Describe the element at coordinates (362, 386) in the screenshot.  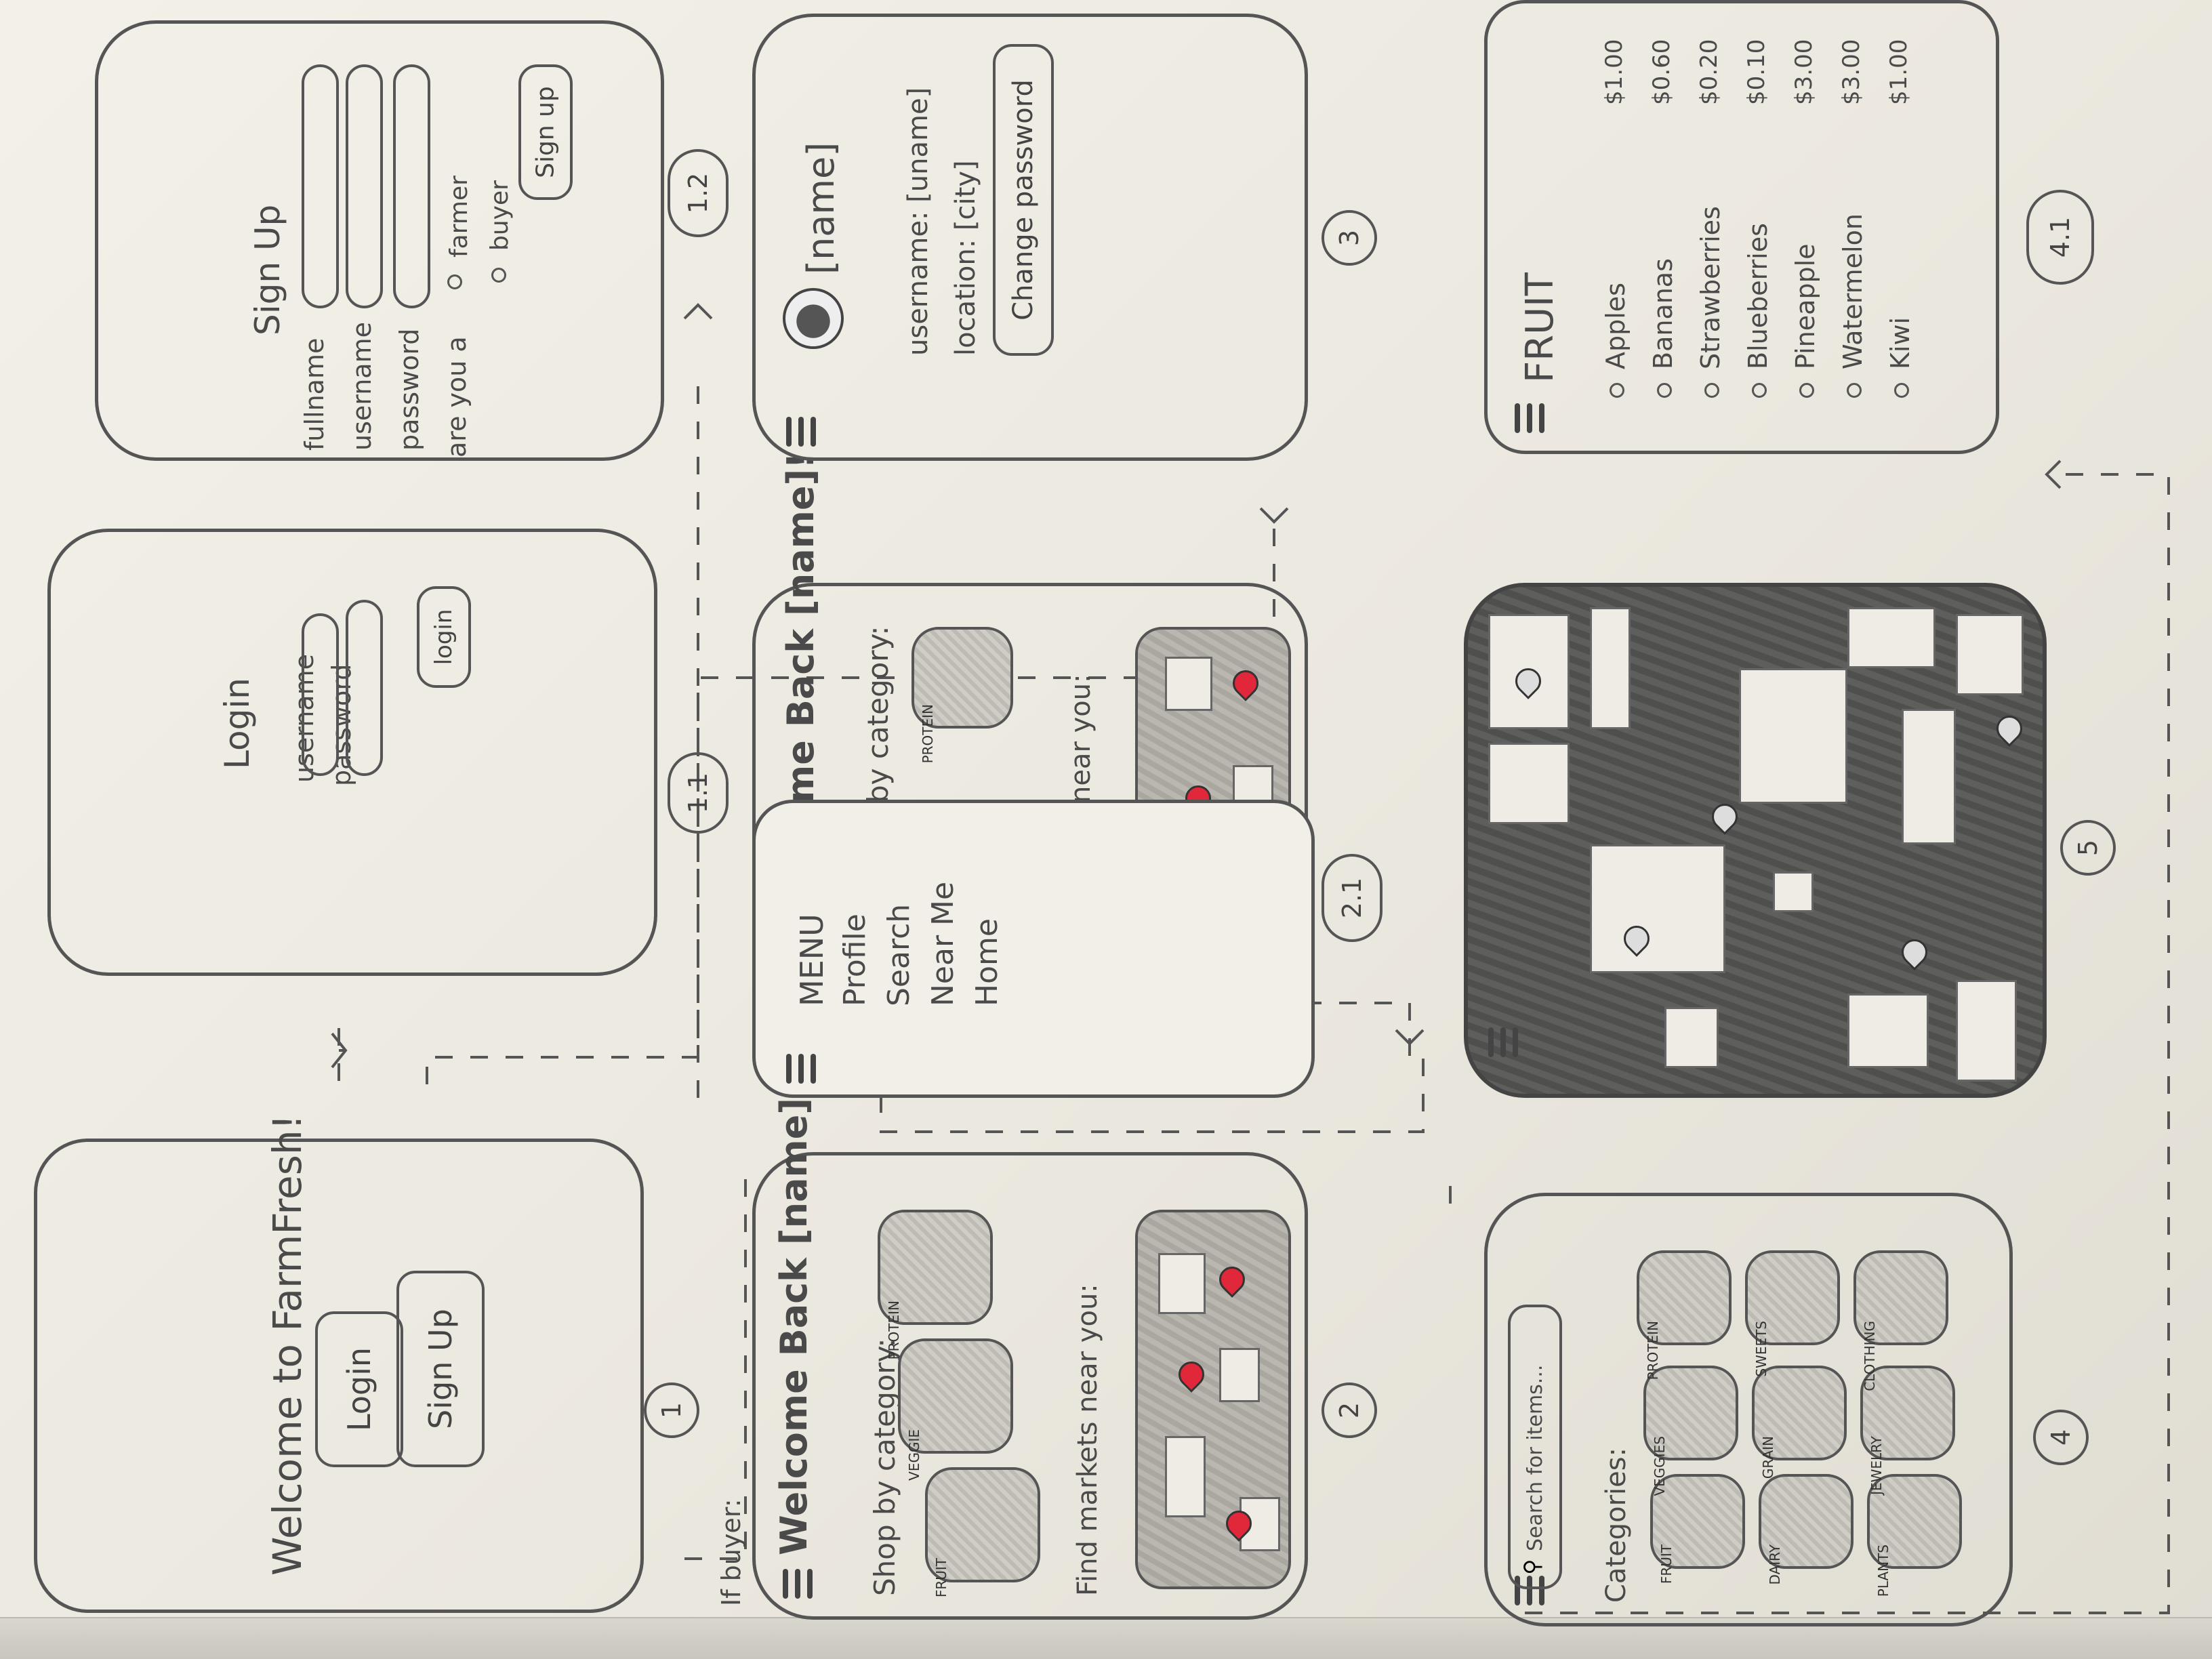
I see `username-label: username` at that location.